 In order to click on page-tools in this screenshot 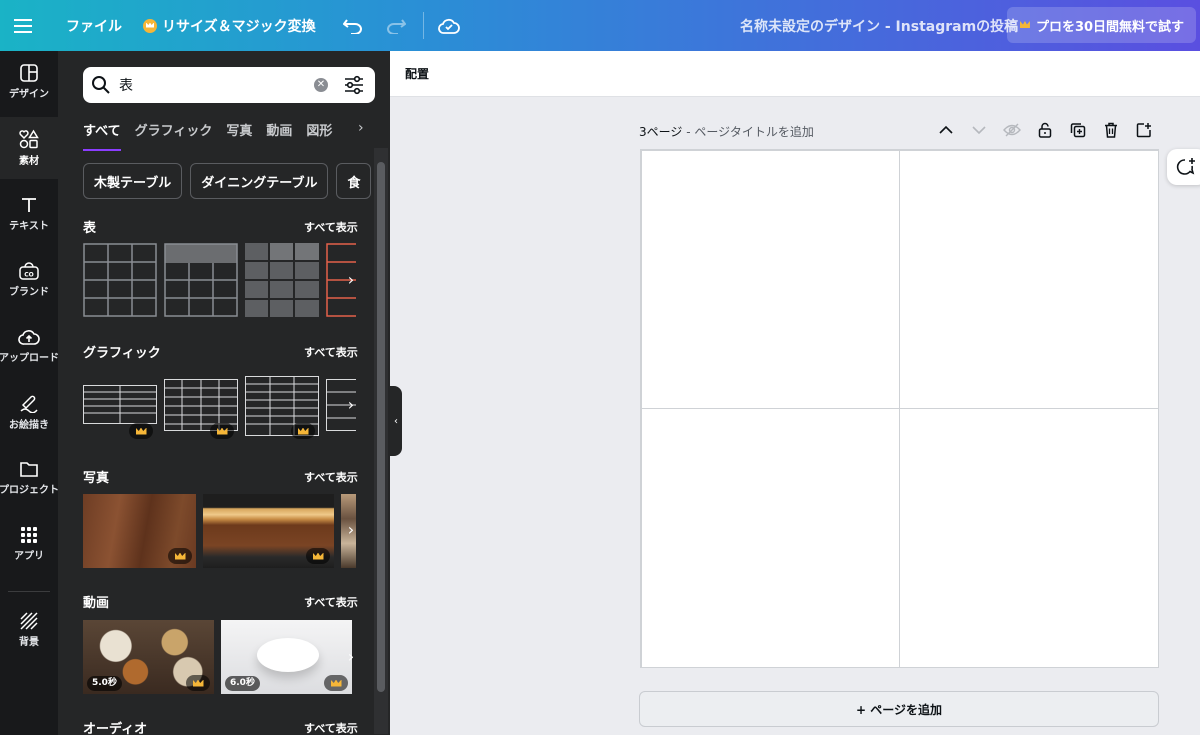, I will do `click(1045, 130)`.